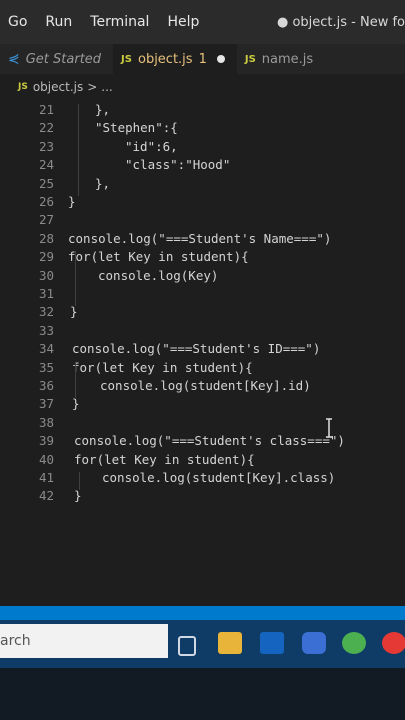 Image resolution: width=405 pixels, height=720 pixels. I want to click on desk-surface, so click(202, 694).